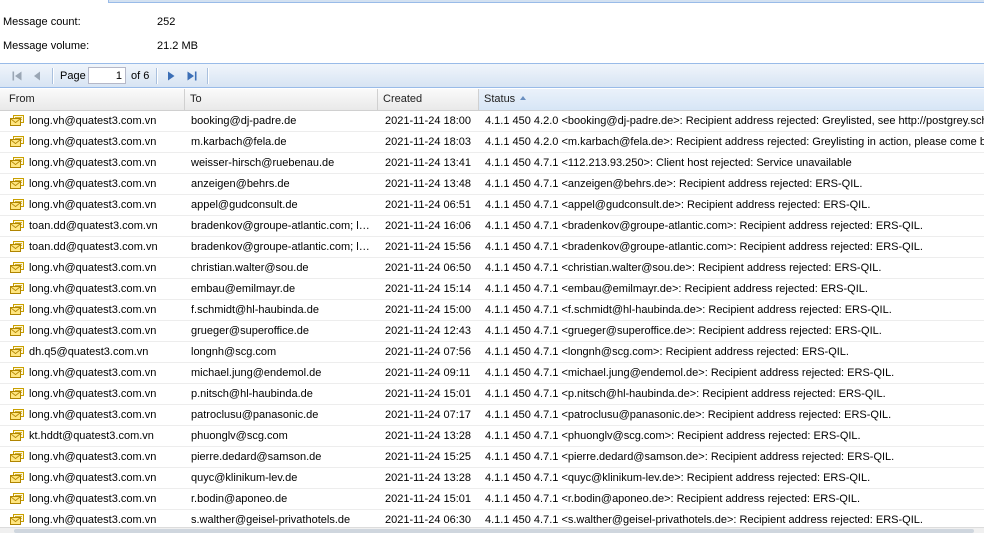  What do you see at coordinates (255, 415) in the screenshot?
I see `cell-to: patroclusu@panasonic.de` at bounding box center [255, 415].